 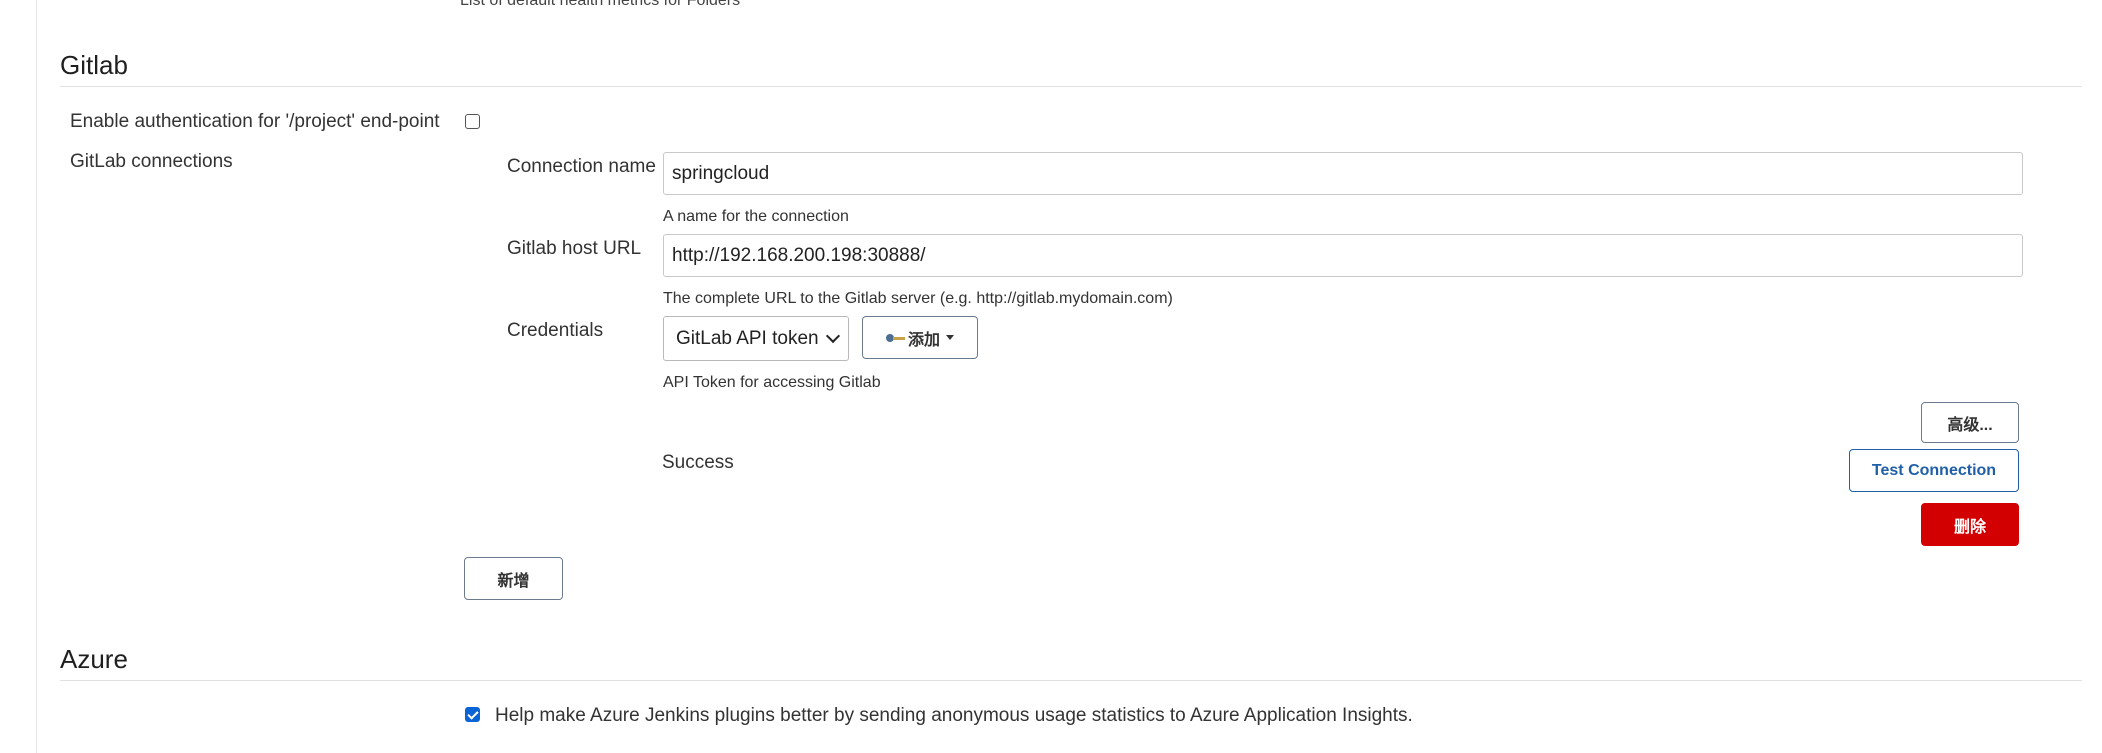 I want to click on azure-usage-checkbox, so click(x=472, y=714).